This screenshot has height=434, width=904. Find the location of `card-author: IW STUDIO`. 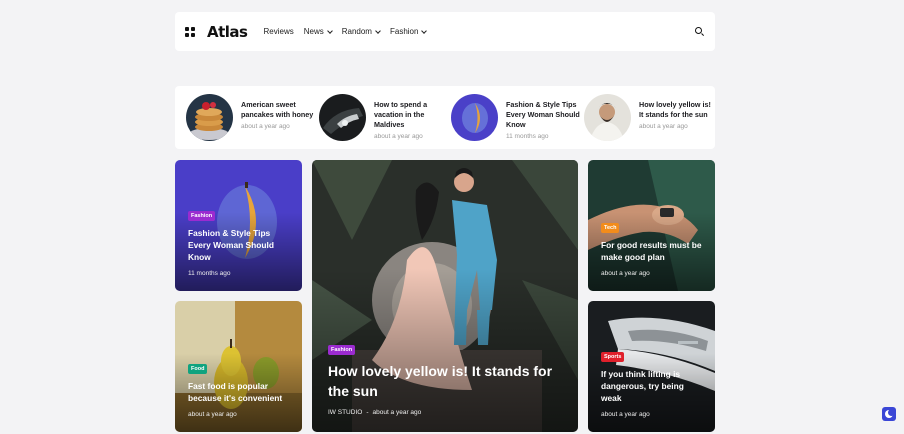

card-author: IW STUDIO is located at coordinates (345, 412).